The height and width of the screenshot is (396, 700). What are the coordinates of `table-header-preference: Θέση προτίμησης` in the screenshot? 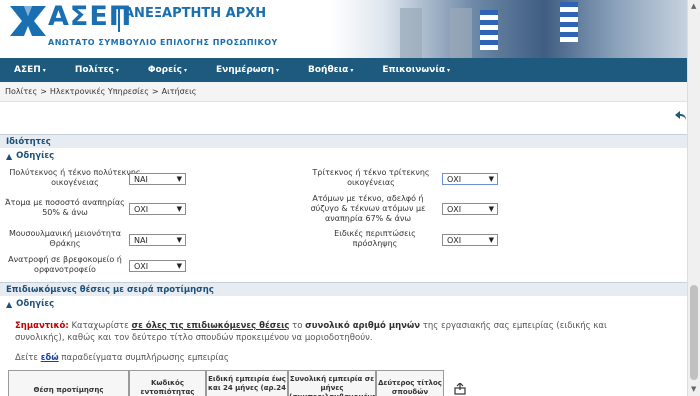 It's located at (68, 383).